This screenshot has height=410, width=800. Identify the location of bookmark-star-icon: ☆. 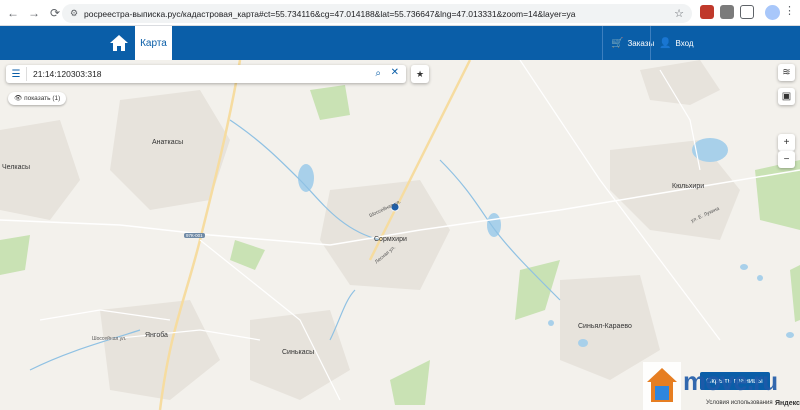
(679, 13).